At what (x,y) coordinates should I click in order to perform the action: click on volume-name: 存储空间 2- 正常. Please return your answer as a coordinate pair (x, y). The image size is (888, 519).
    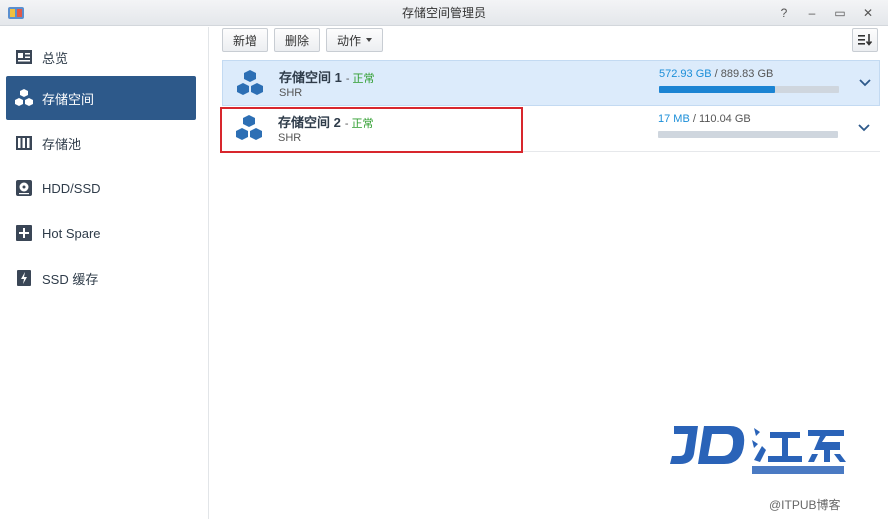
    Looking at the image, I should click on (326, 122).